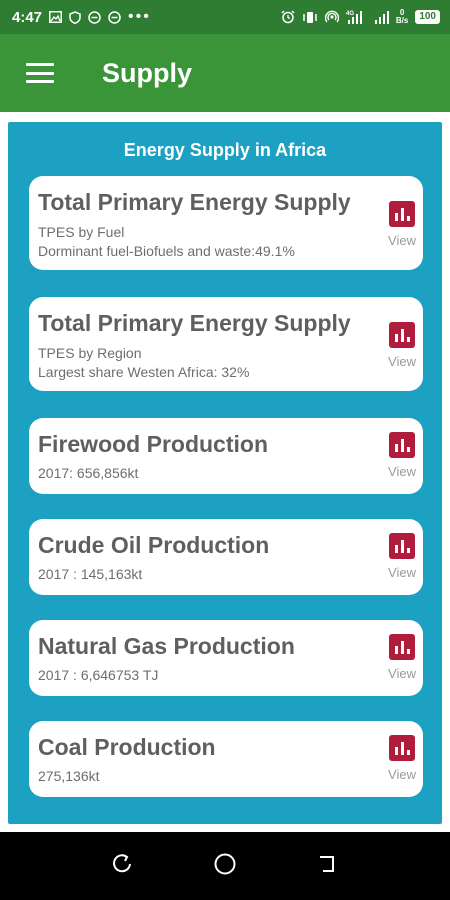 Image resolution: width=450 pixels, height=900 pixels. Describe the element at coordinates (225, 73) in the screenshot. I see `app-bar: Supply` at that location.